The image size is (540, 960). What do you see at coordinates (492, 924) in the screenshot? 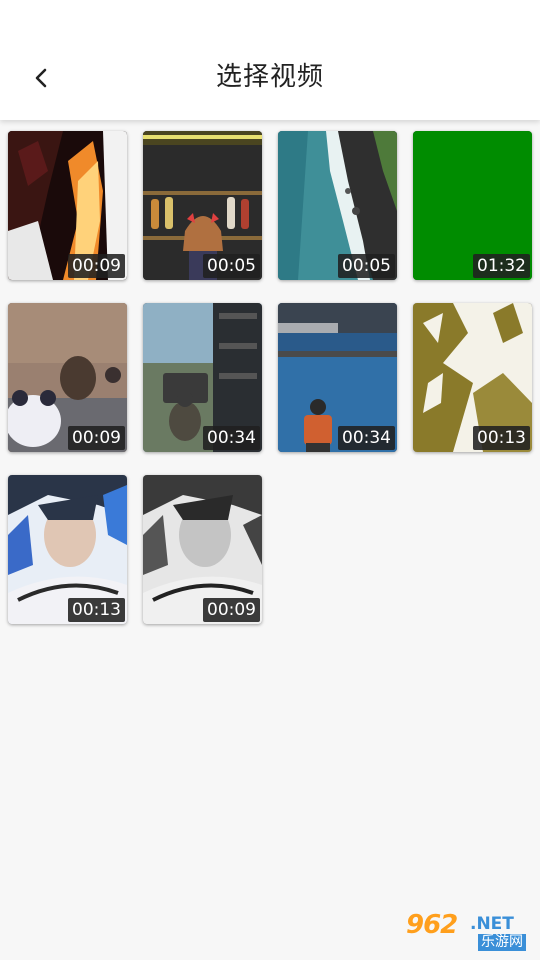
I see `watermark-domain: .NET` at bounding box center [492, 924].